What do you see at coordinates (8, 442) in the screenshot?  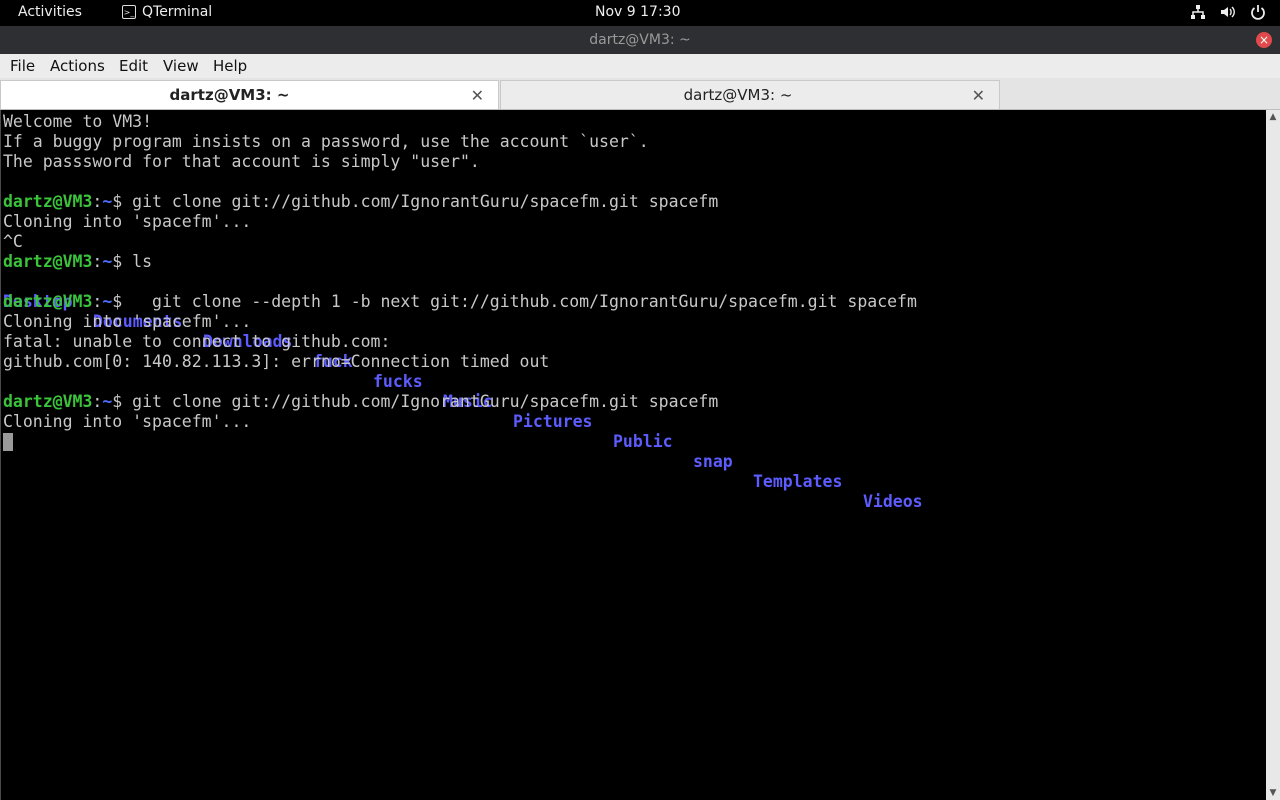 I see `terminal-cursor` at bounding box center [8, 442].